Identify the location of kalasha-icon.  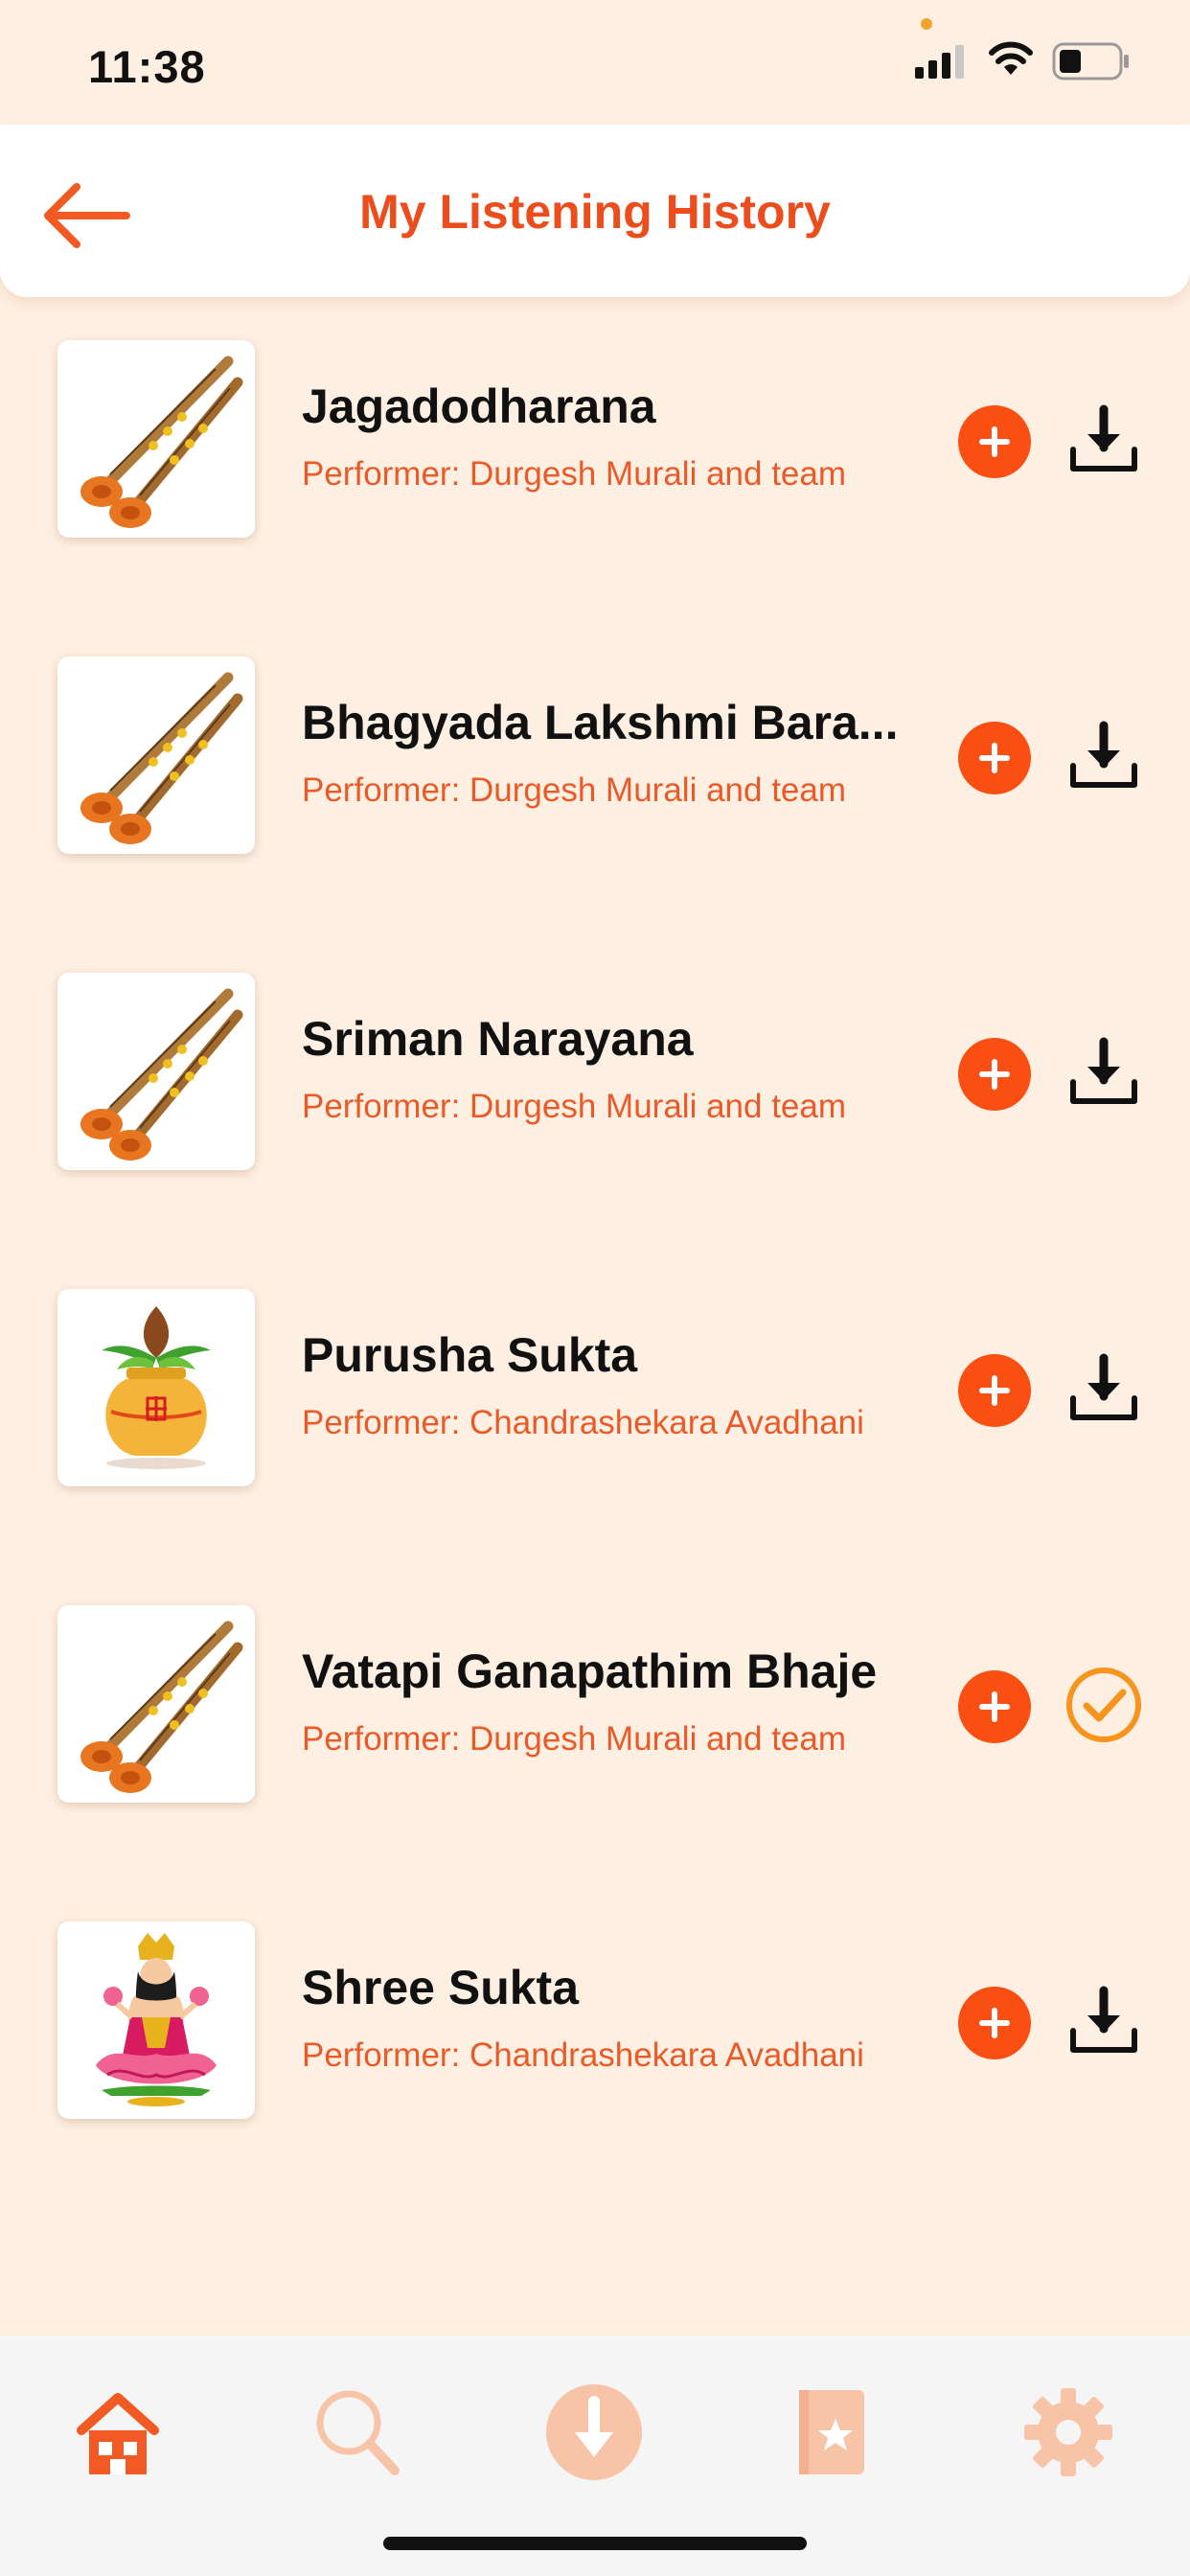
(156, 1387).